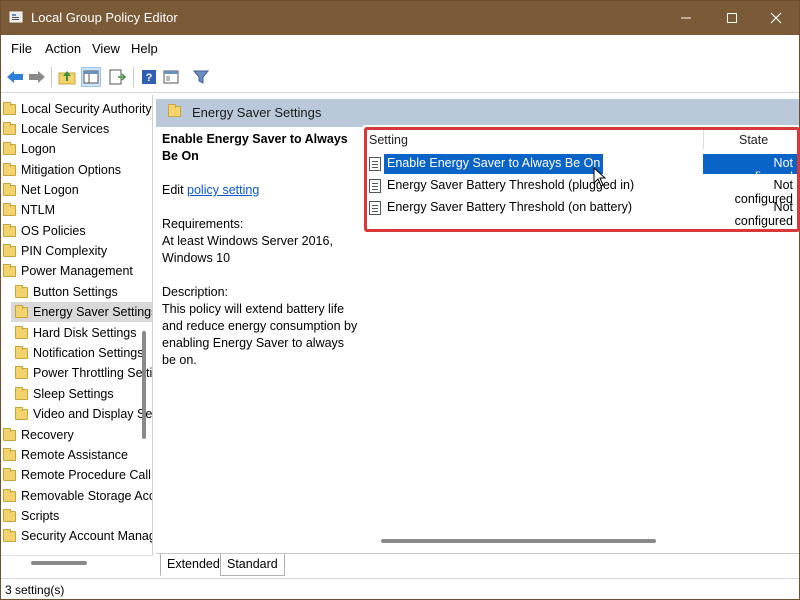 The width and height of the screenshot is (800, 600). Describe the element at coordinates (400, 18) in the screenshot. I see `title-bar: Local Group Policy Editor` at that location.